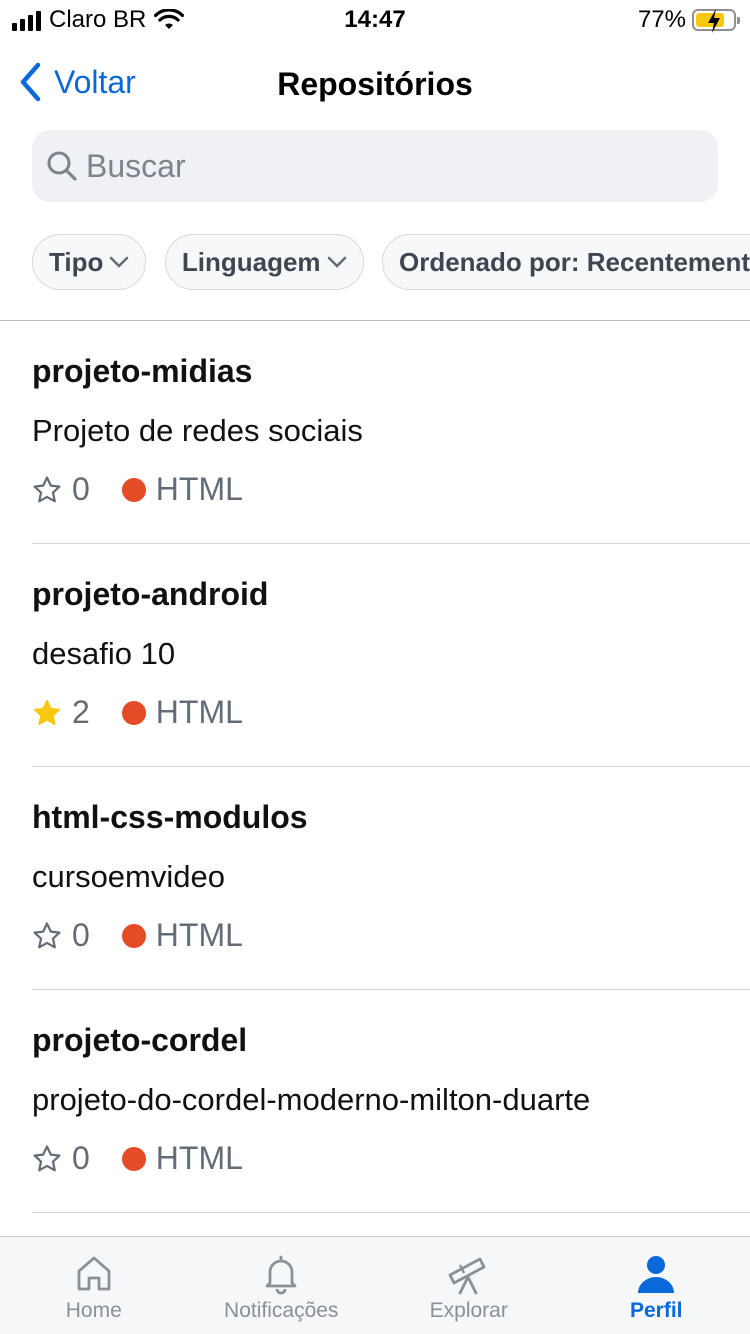 The height and width of the screenshot is (1334, 750). I want to click on repo-description: cursoemvideo, so click(128, 876).